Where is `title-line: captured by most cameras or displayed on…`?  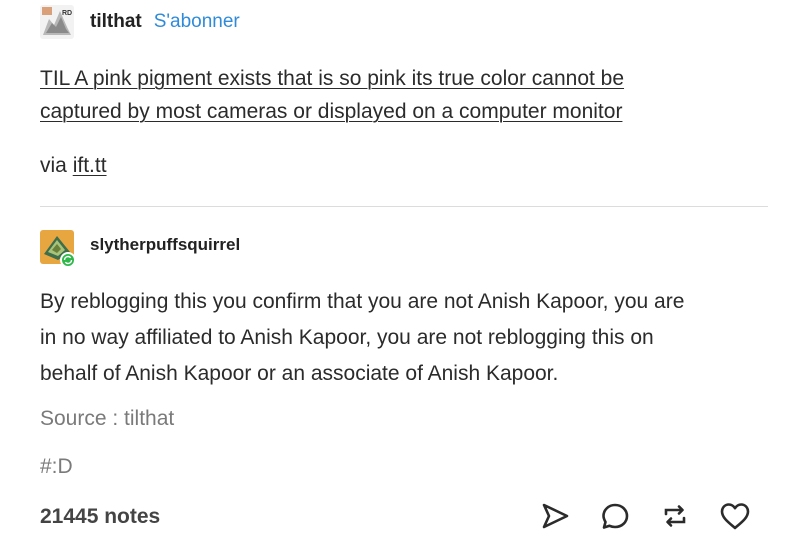
title-line: captured by most cameras or displayed on… is located at coordinates (400, 111).